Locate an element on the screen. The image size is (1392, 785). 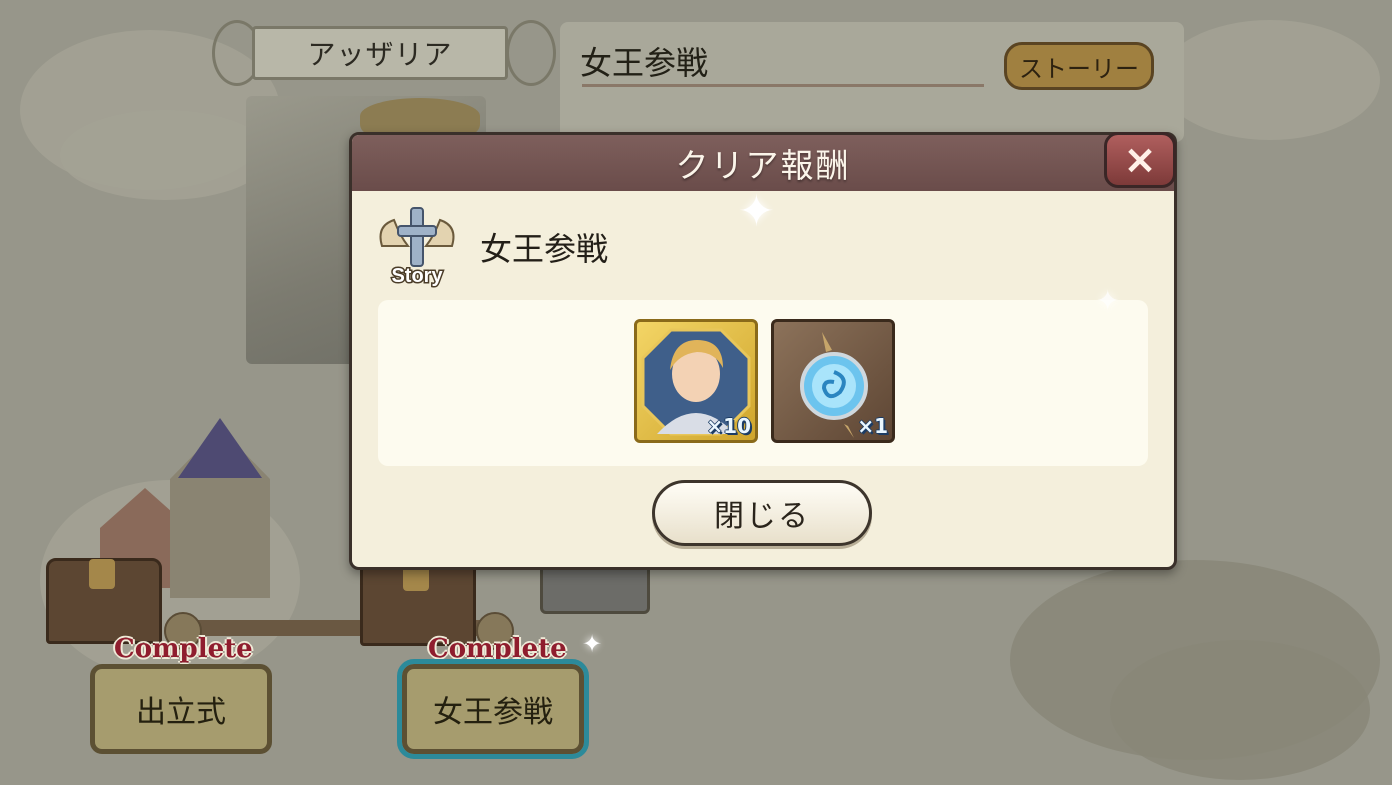
story-button: ストーリー is located at coordinates (1079, 66).